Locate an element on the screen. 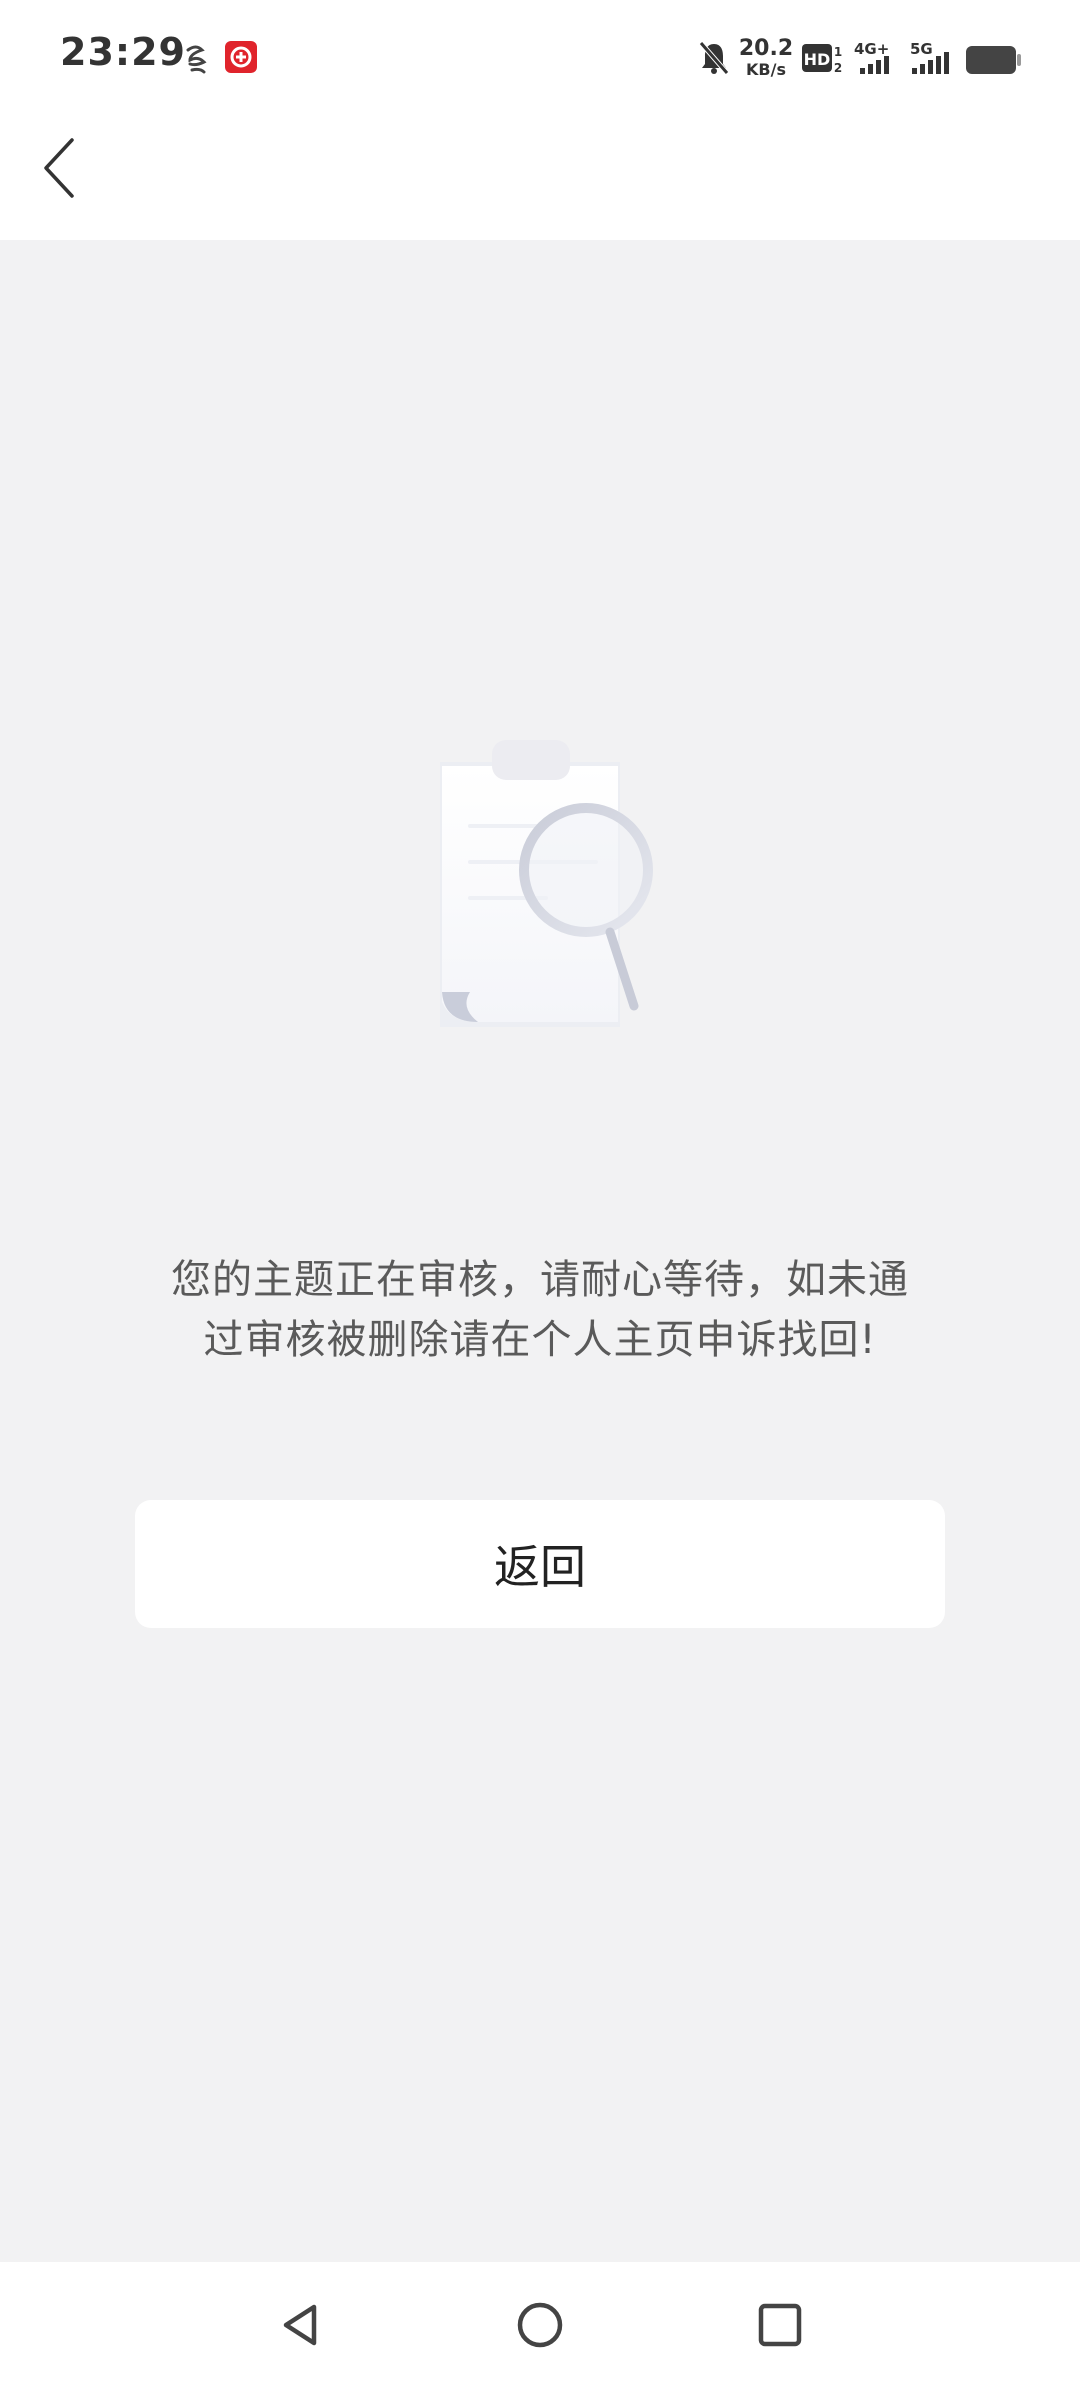 The height and width of the screenshot is (2388, 1080). return-button: 返回 is located at coordinates (540, 1564).